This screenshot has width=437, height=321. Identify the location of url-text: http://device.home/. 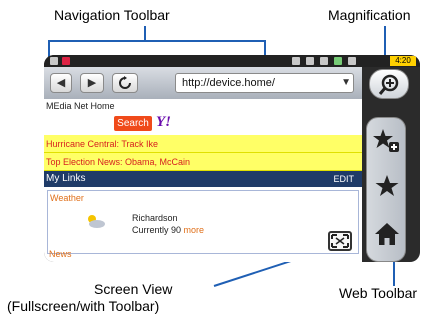
(228, 83).